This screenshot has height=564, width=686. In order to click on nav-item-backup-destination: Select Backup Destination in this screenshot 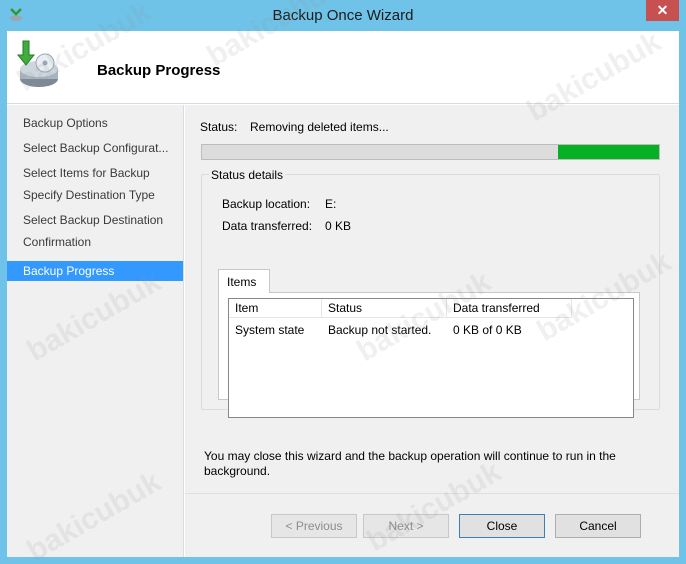, I will do `click(95, 220)`.